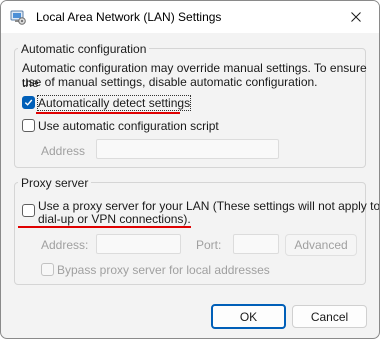 This screenshot has height=339, width=380. Describe the element at coordinates (356, 17) in the screenshot. I see `close-icon` at that location.